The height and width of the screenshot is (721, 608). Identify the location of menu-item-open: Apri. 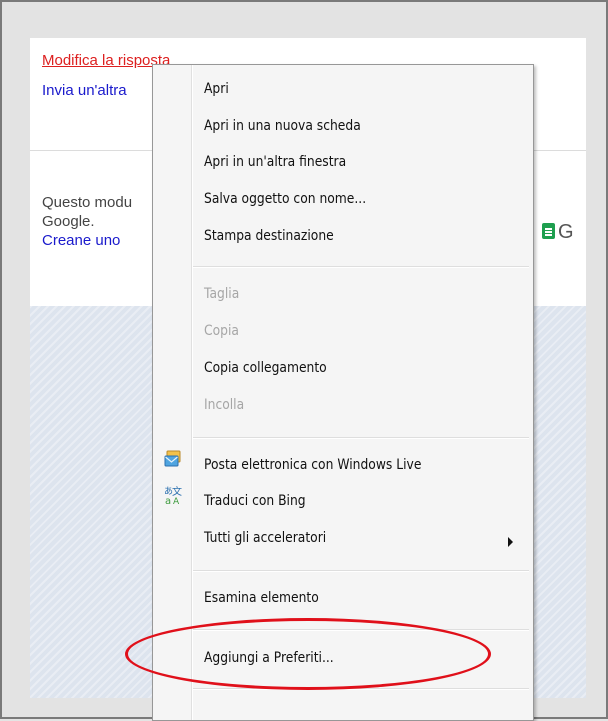
(216, 89).